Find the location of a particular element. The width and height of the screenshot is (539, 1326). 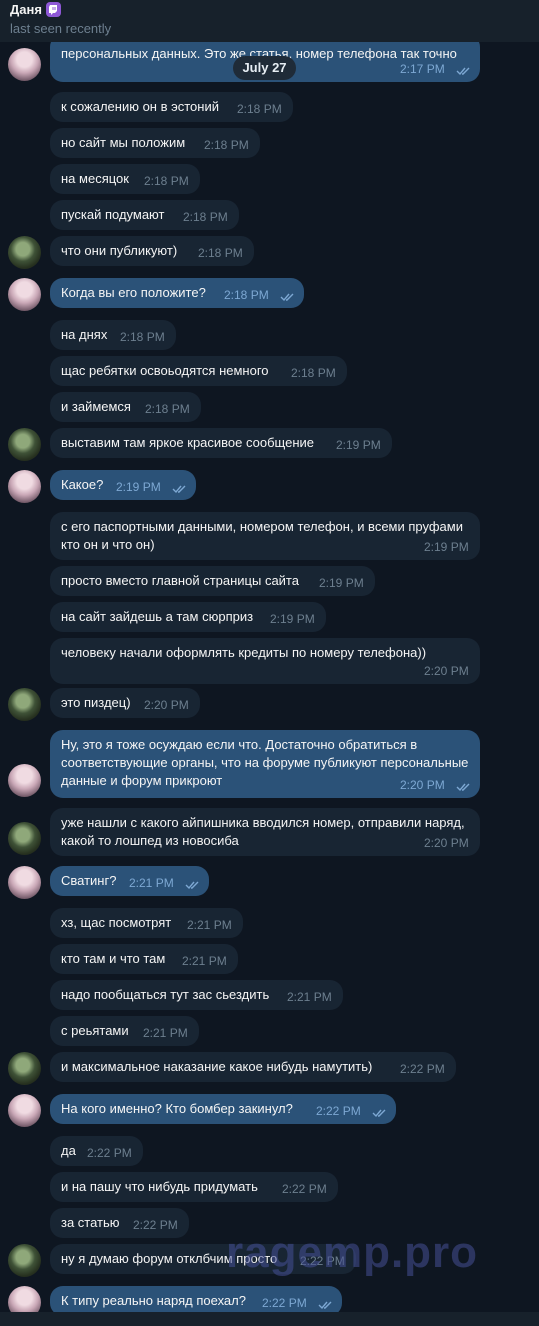

watermark: ragemp.pro is located at coordinates (352, 1252).